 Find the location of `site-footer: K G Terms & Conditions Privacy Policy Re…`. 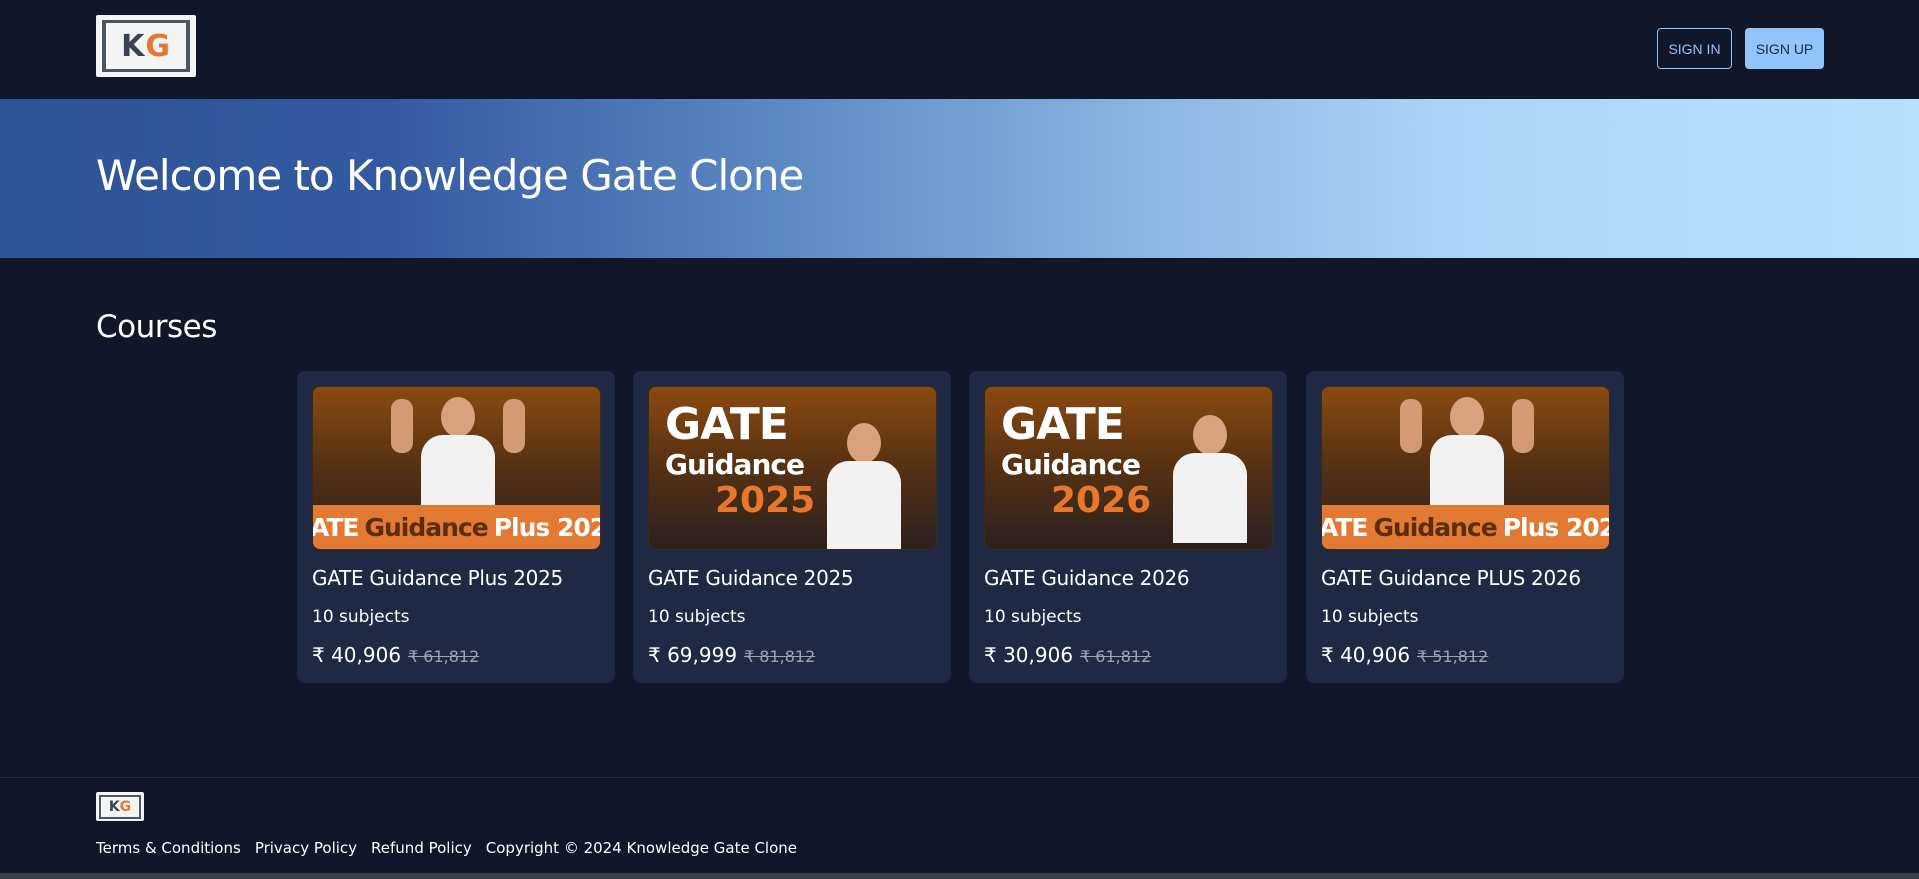

site-footer: K G Terms & Conditions Privacy Policy Re… is located at coordinates (959, 828).